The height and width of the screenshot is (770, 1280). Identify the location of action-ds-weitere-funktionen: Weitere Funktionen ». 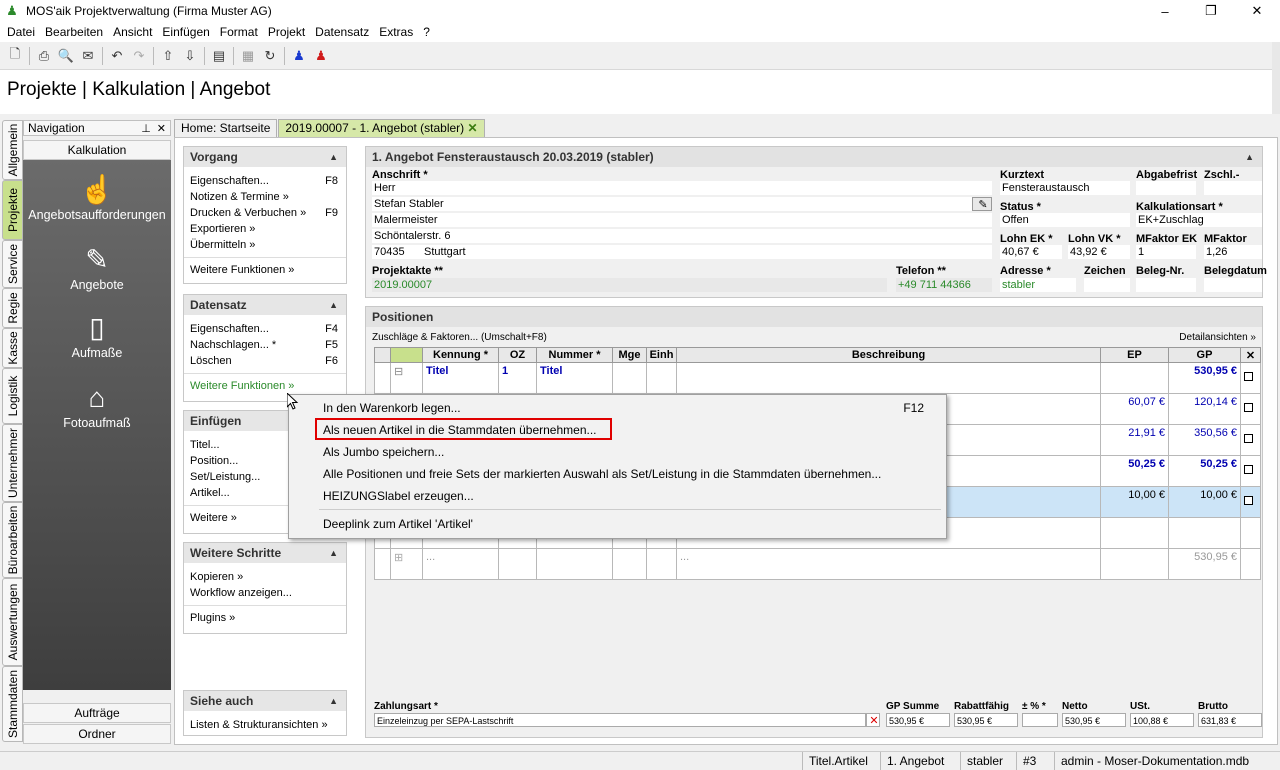
(265, 386).